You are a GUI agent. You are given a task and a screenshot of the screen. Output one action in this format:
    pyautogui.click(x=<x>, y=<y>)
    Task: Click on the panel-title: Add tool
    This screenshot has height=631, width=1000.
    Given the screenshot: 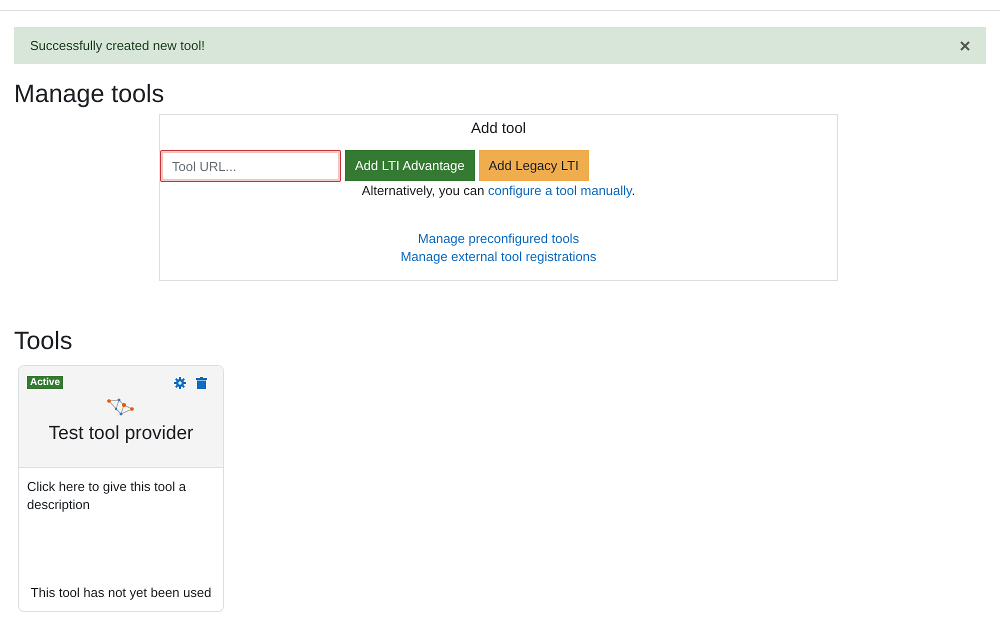 What is the action you would take?
    pyautogui.click(x=499, y=129)
    